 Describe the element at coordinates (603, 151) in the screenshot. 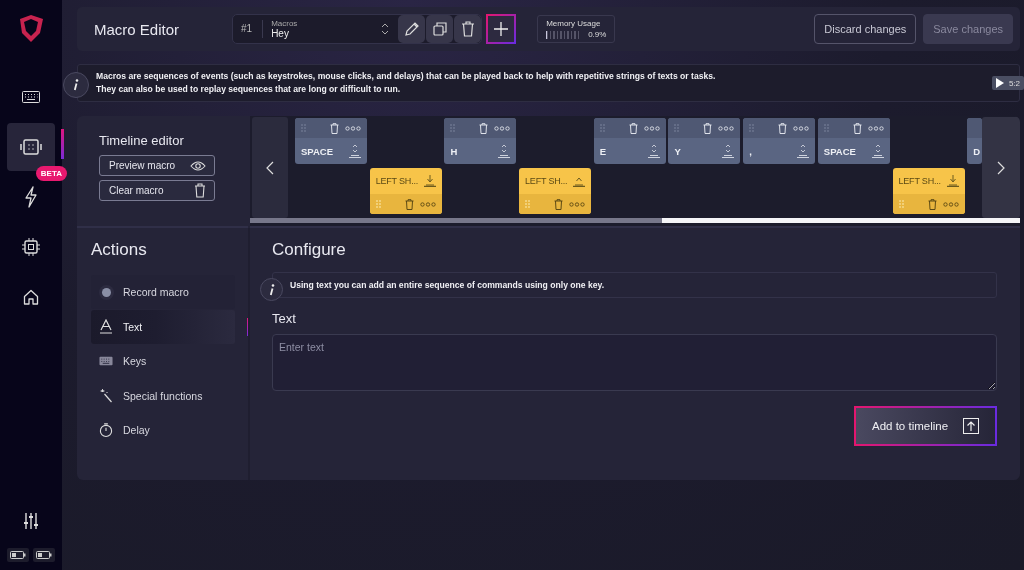

I see `event-label: E` at that location.